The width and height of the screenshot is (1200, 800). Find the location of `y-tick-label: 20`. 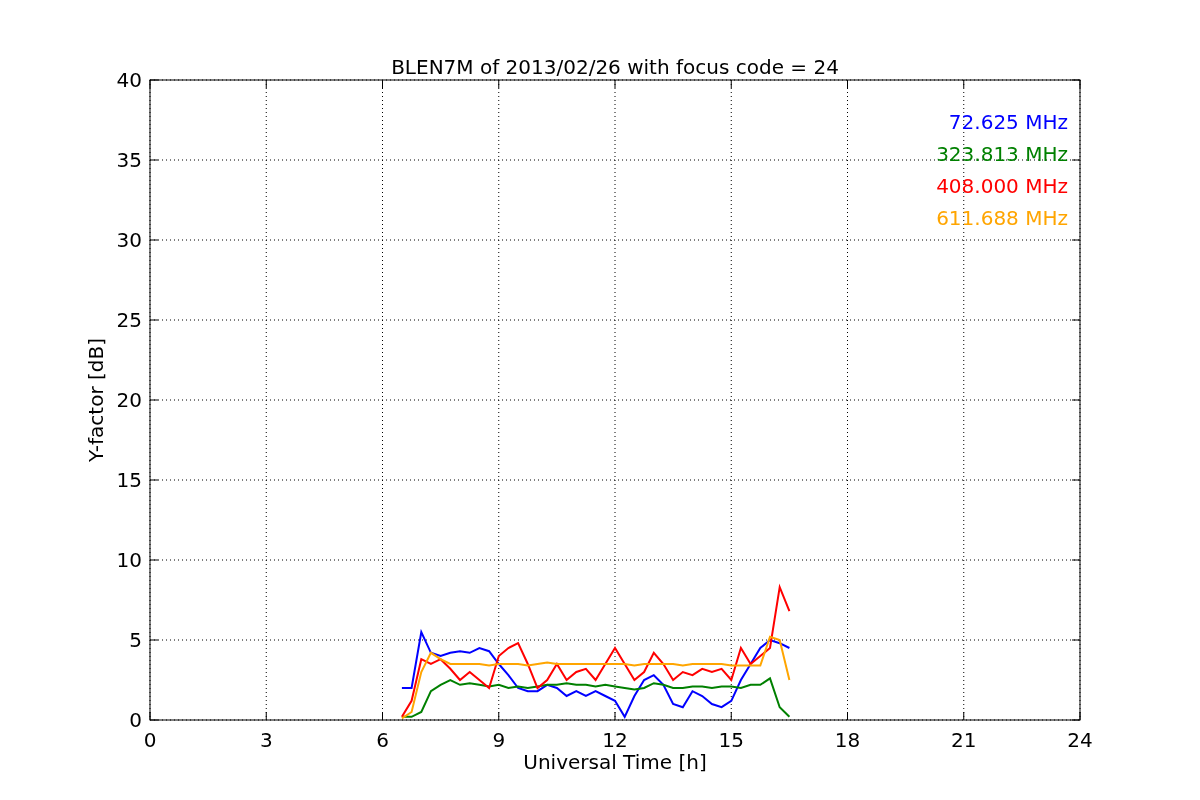

y-tick-label: 20 is located at coordinates (129, 400).